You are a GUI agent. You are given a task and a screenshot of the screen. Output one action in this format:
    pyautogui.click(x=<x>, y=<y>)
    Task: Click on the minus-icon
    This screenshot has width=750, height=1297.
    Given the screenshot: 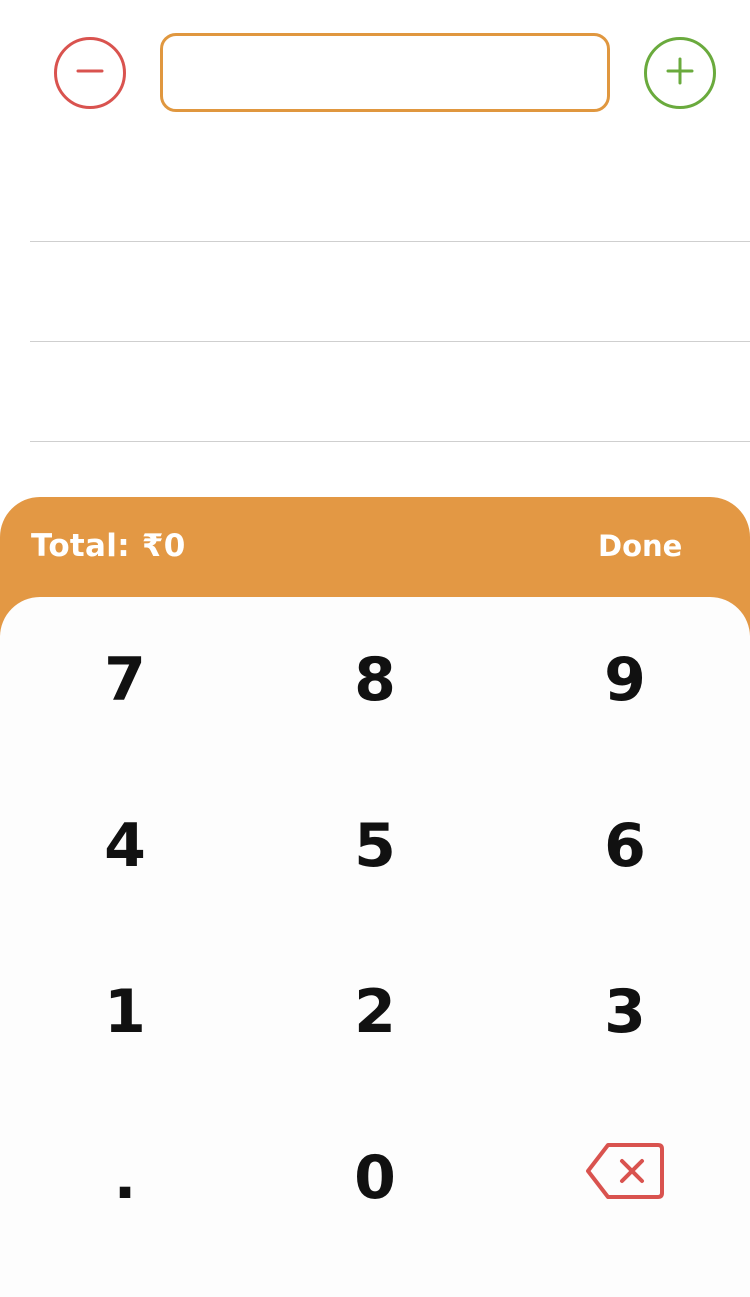 What is the action you would take?
    pyautogui.click(x=90, y=73)
    